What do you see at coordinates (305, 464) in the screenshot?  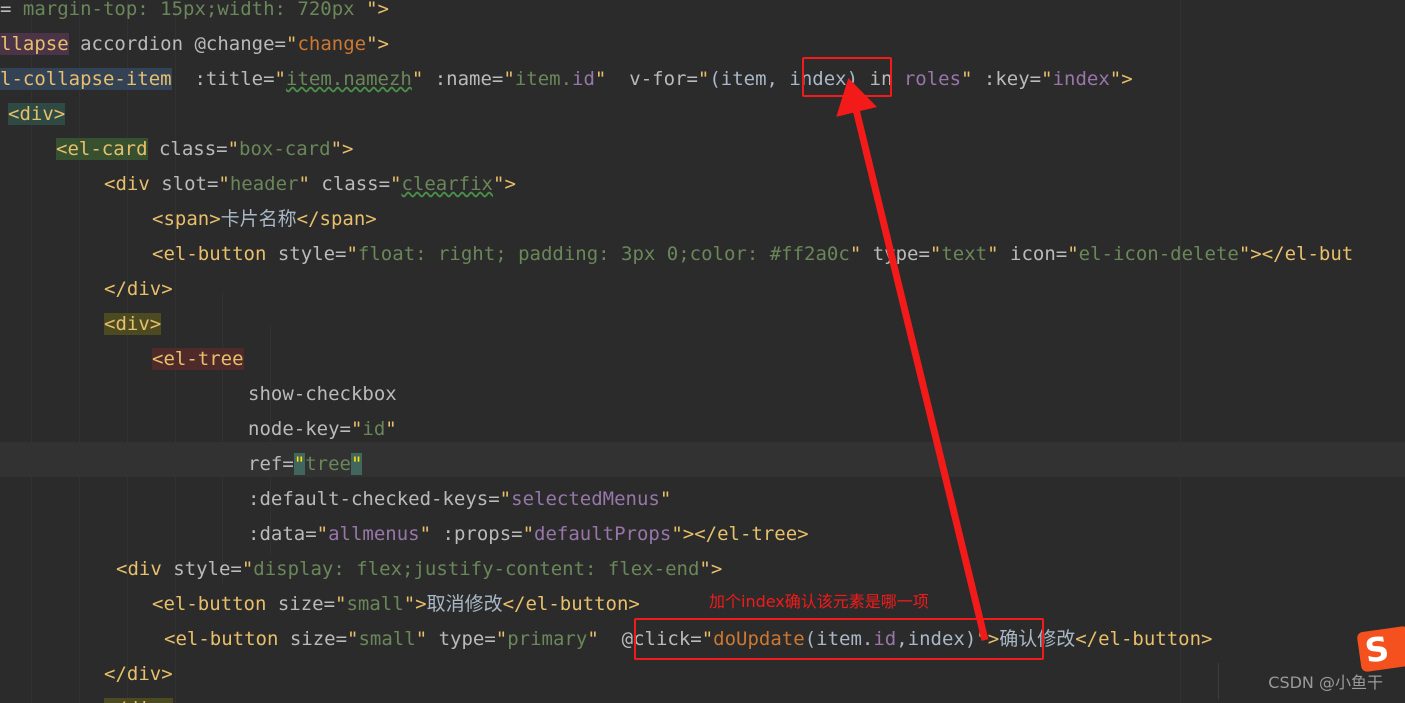 I see `code-line-14: ref="tree"` at bounding box center [305, 464].